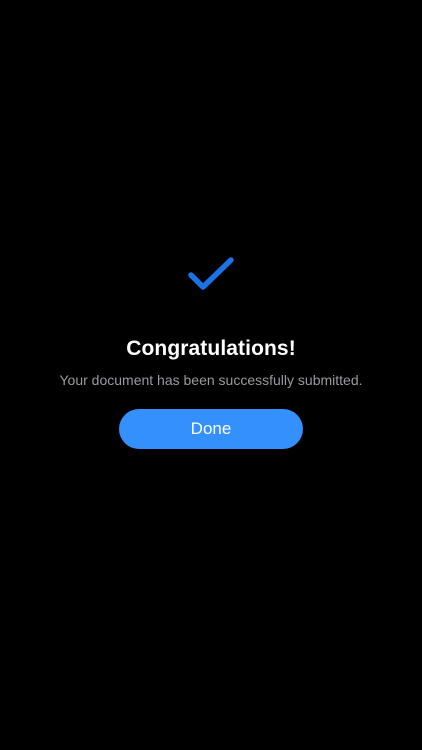 This screenshot has height=750, width=422. Describe the element at coordinates (211, 348) in the screenshot. I see `success-title: Congratulations!` at that location.